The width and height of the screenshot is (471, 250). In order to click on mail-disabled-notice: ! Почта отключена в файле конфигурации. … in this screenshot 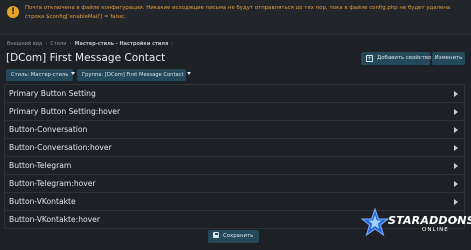, I will do `click(235, 17)`.